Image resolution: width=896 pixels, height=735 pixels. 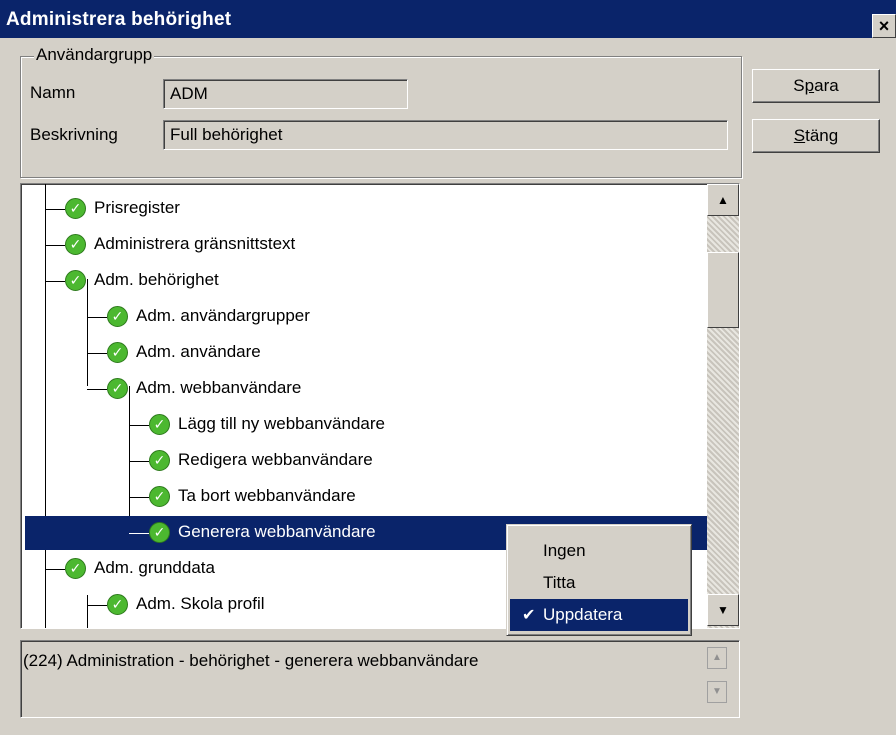 I want to click on tree-item-label: Adm. användare, so click(x=198, y=351).